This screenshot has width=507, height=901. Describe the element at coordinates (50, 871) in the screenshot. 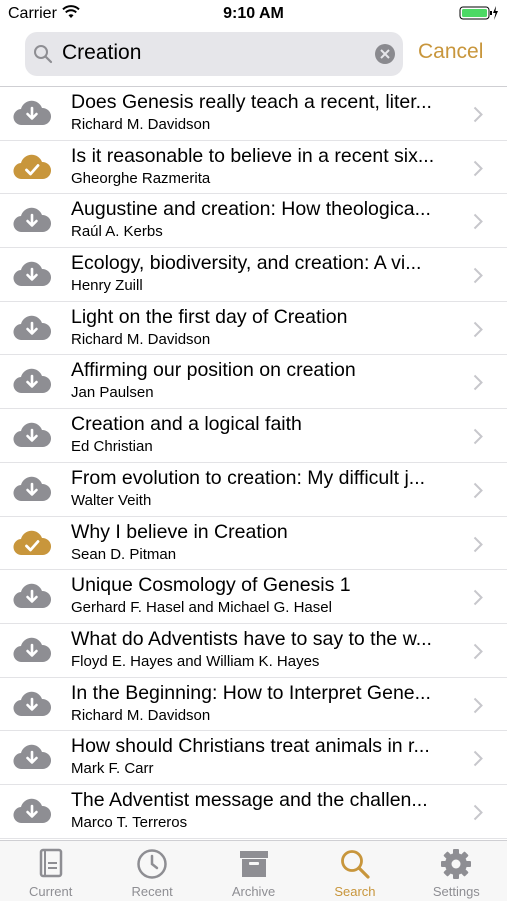

I see `tab-current: Current` at that location.